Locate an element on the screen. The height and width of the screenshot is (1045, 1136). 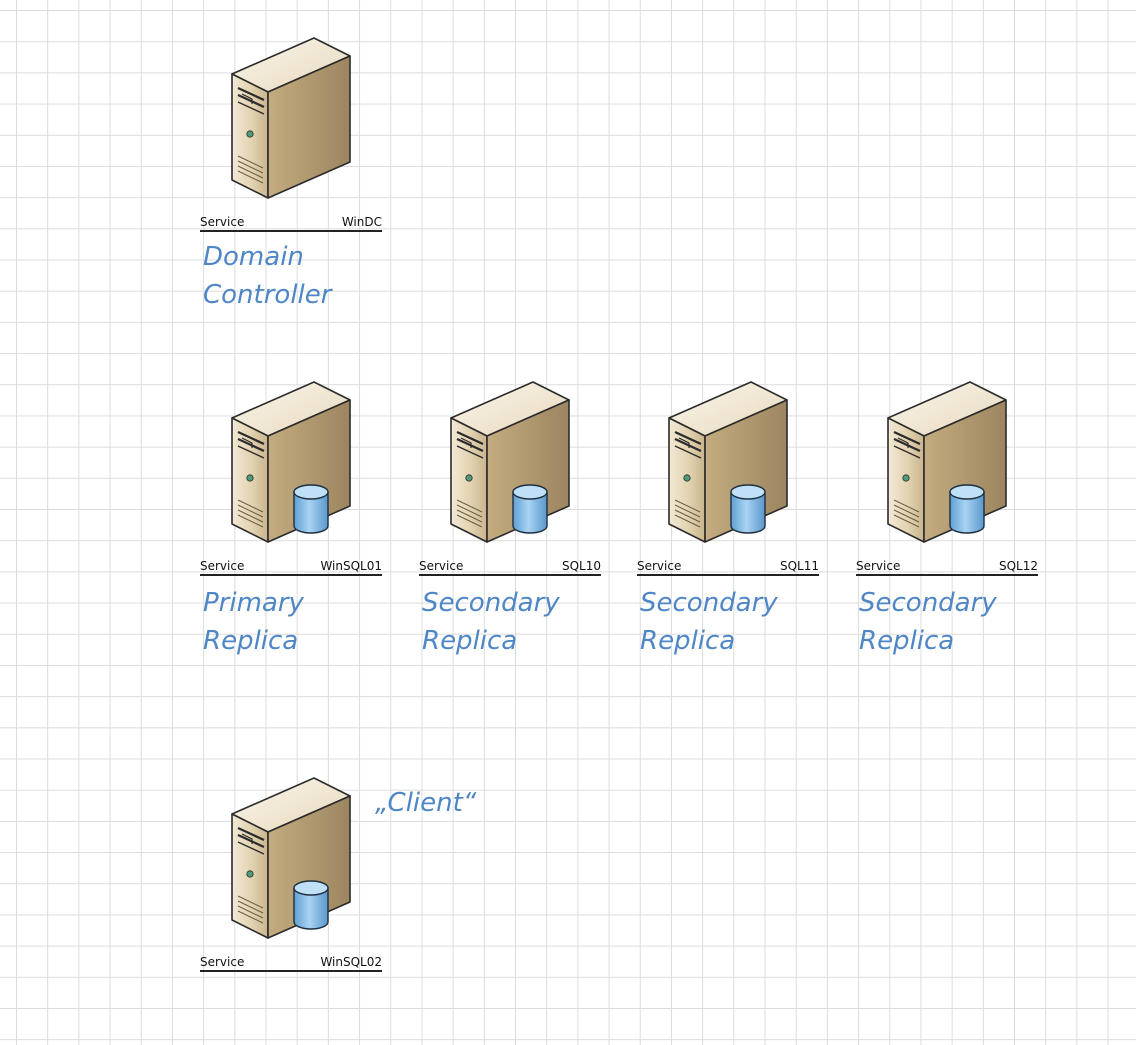
role-line-1: „Client“ is located at coordinates (426, 803).